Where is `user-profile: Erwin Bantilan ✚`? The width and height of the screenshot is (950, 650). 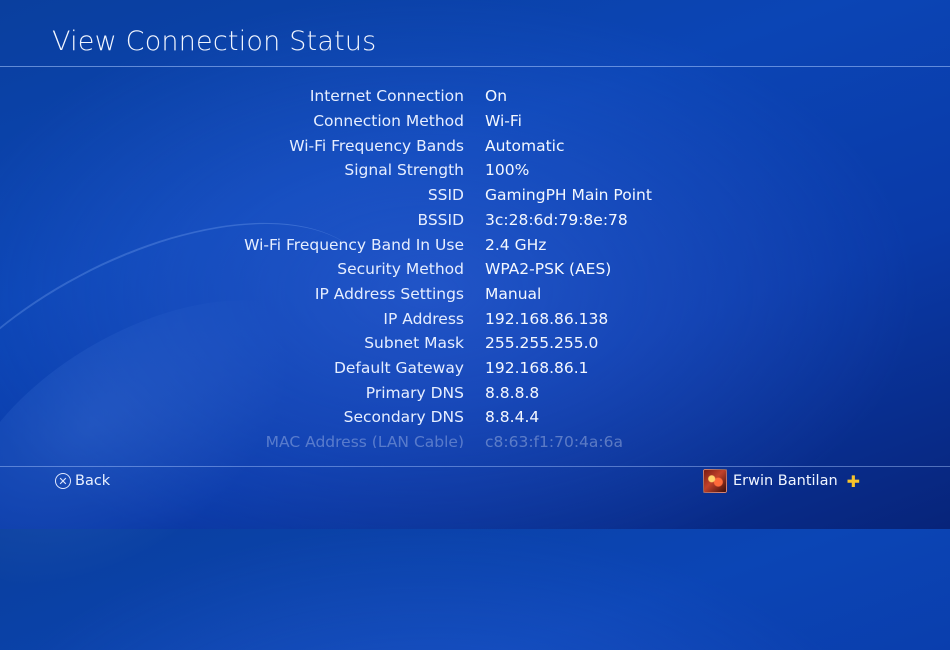 user-profile: Erwin Bantilan ✚ is located at coordinates (782, 481).